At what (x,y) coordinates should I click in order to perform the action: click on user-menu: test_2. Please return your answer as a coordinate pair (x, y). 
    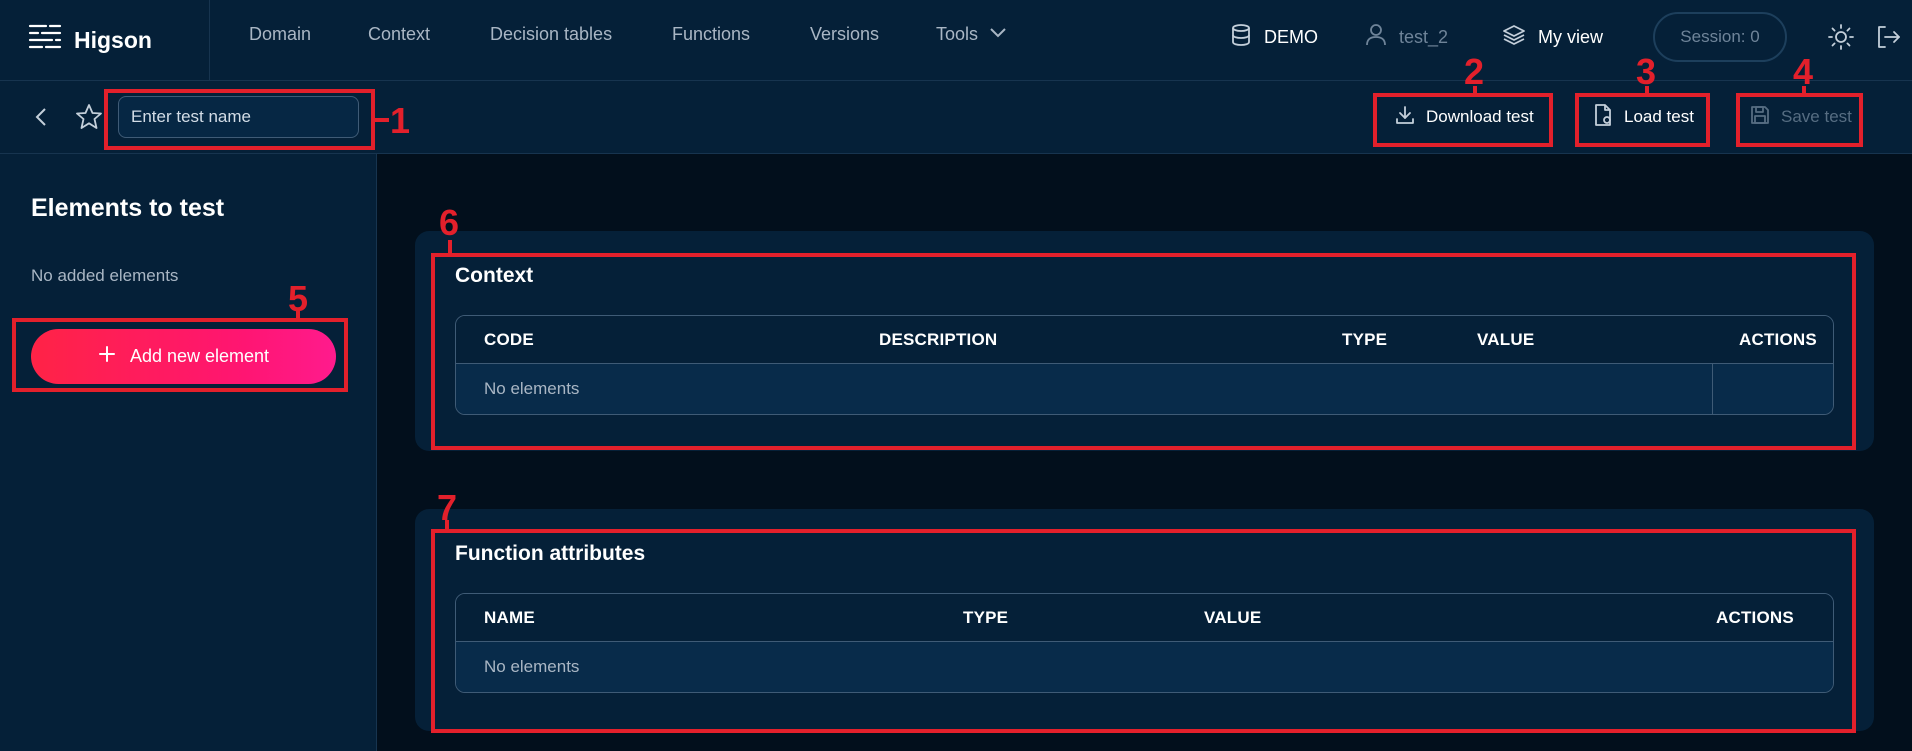
    Looking at the image, I should click on (1406, 37).